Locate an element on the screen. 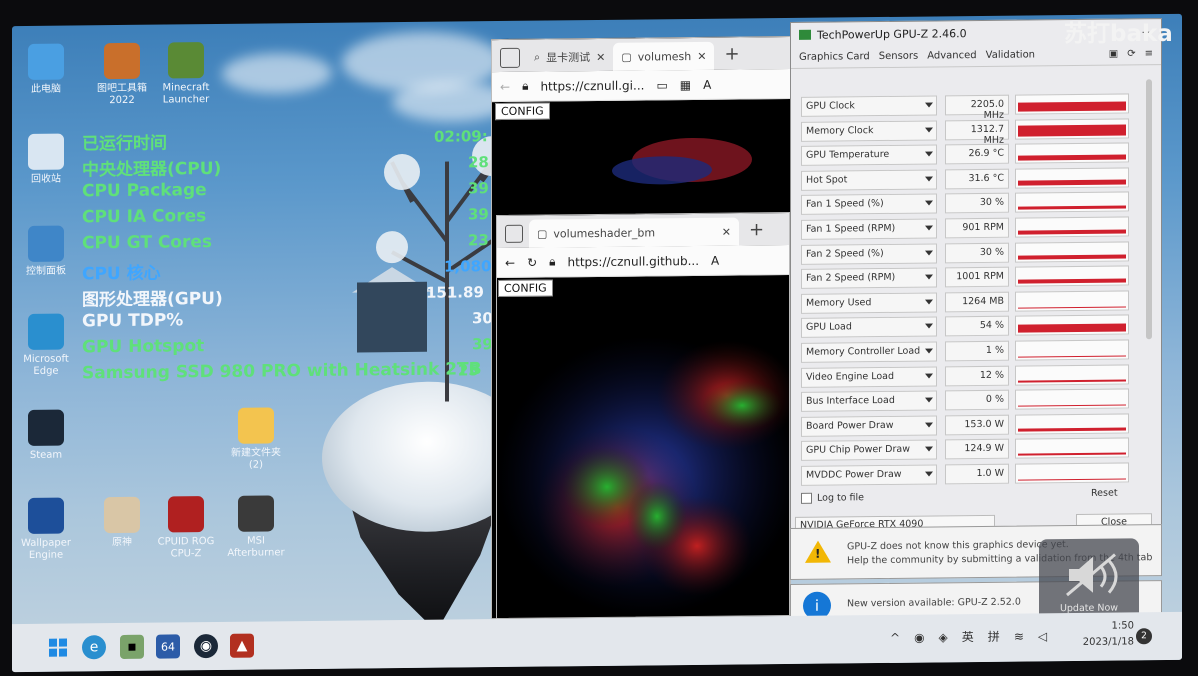  tab-validation: Validation is located at coordinates (1010, 55).